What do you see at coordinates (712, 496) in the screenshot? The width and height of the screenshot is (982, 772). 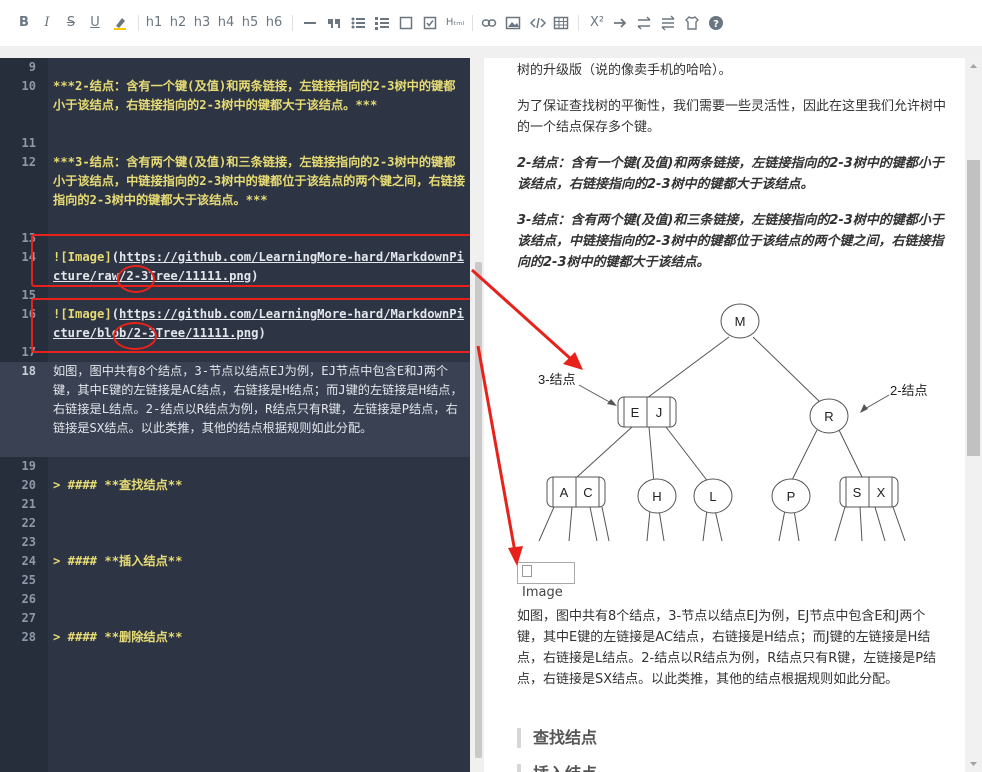 I see `tree-node-l: L` at bounding box center [712, 496].